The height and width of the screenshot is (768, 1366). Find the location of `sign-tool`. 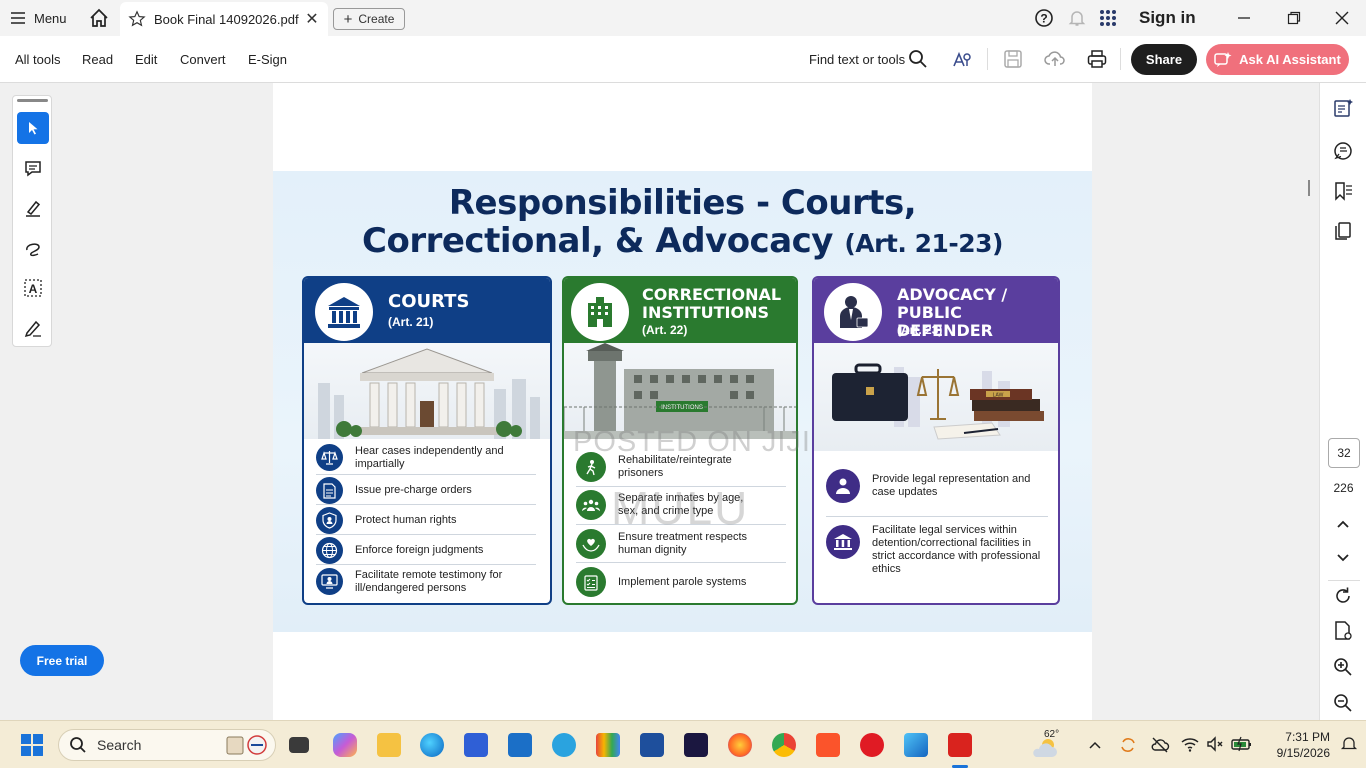

sign-tool is located at coordinates (33, 328).